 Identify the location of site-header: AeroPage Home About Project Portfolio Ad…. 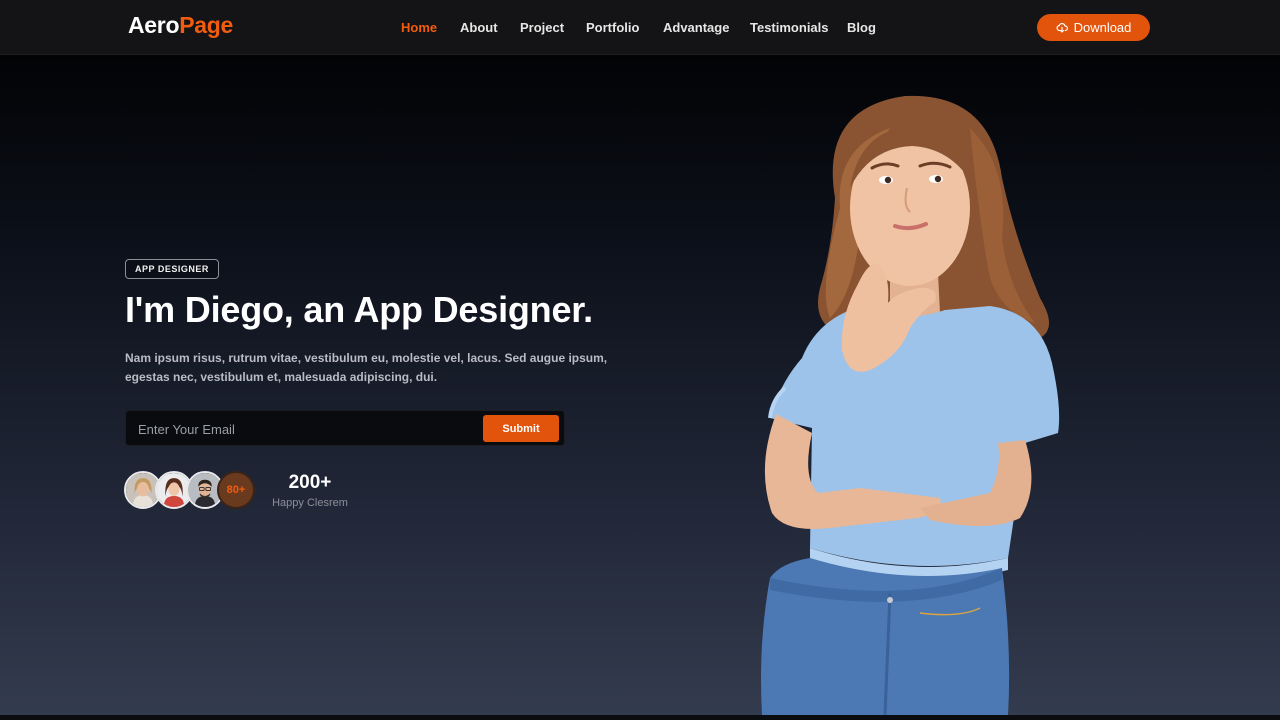
(640, 27).